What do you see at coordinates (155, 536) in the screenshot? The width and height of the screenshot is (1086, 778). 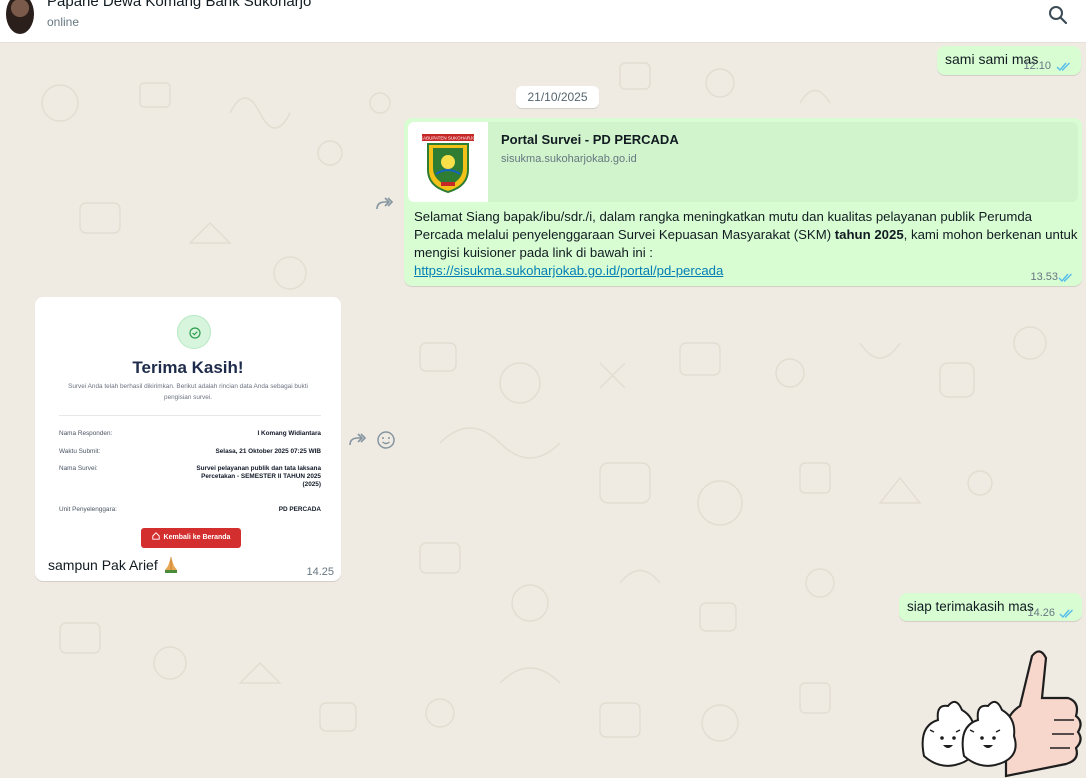 I see `home-icon` at bounding box center [155, 536].